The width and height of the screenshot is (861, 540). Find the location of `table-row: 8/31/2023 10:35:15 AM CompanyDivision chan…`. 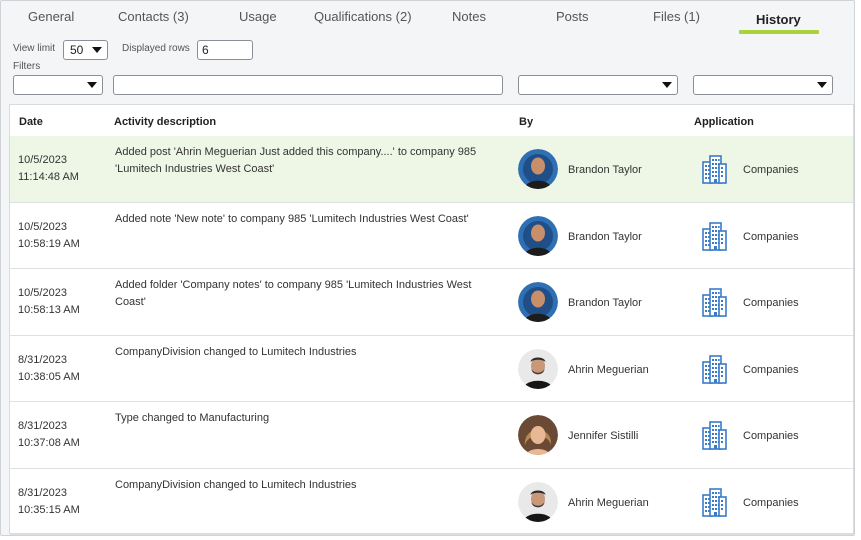

table-row: 8/31/2023 10:35:15 AM CompanyDivision chan… is located at coordinates (431, 502).